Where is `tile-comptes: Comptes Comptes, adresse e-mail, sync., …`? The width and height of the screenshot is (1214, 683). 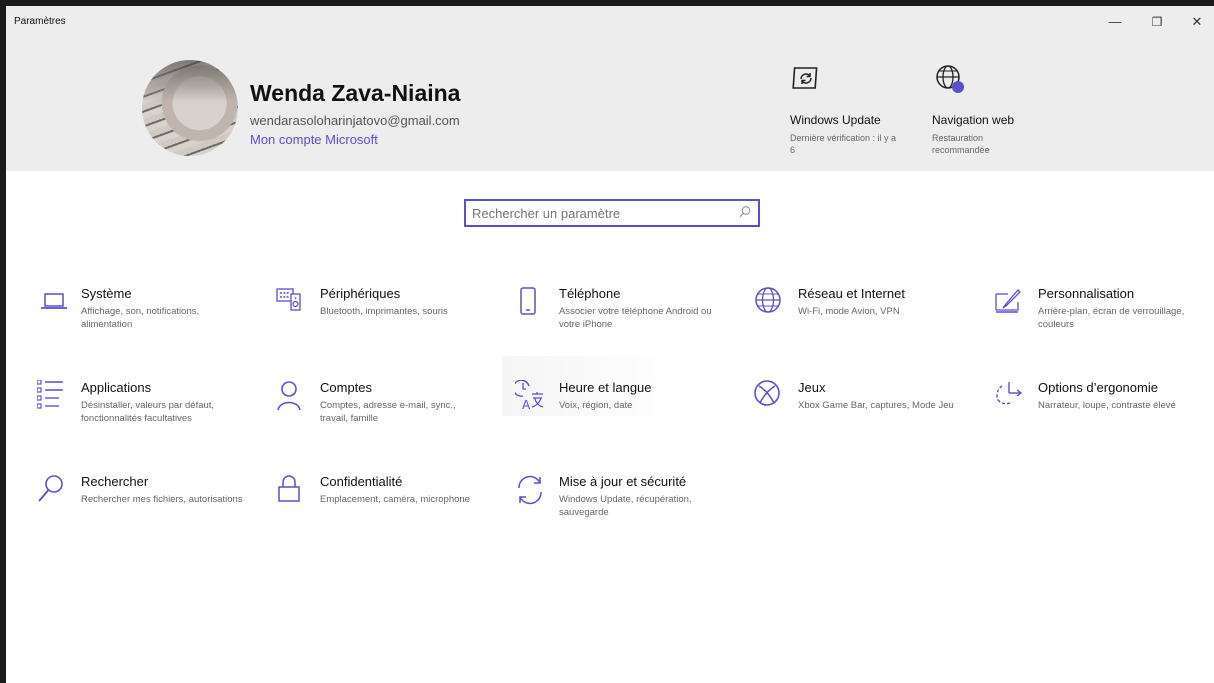
tile-comptes: Comptes Comptes, adresse e-mail, sync., … is located at coordinates (386, 410).